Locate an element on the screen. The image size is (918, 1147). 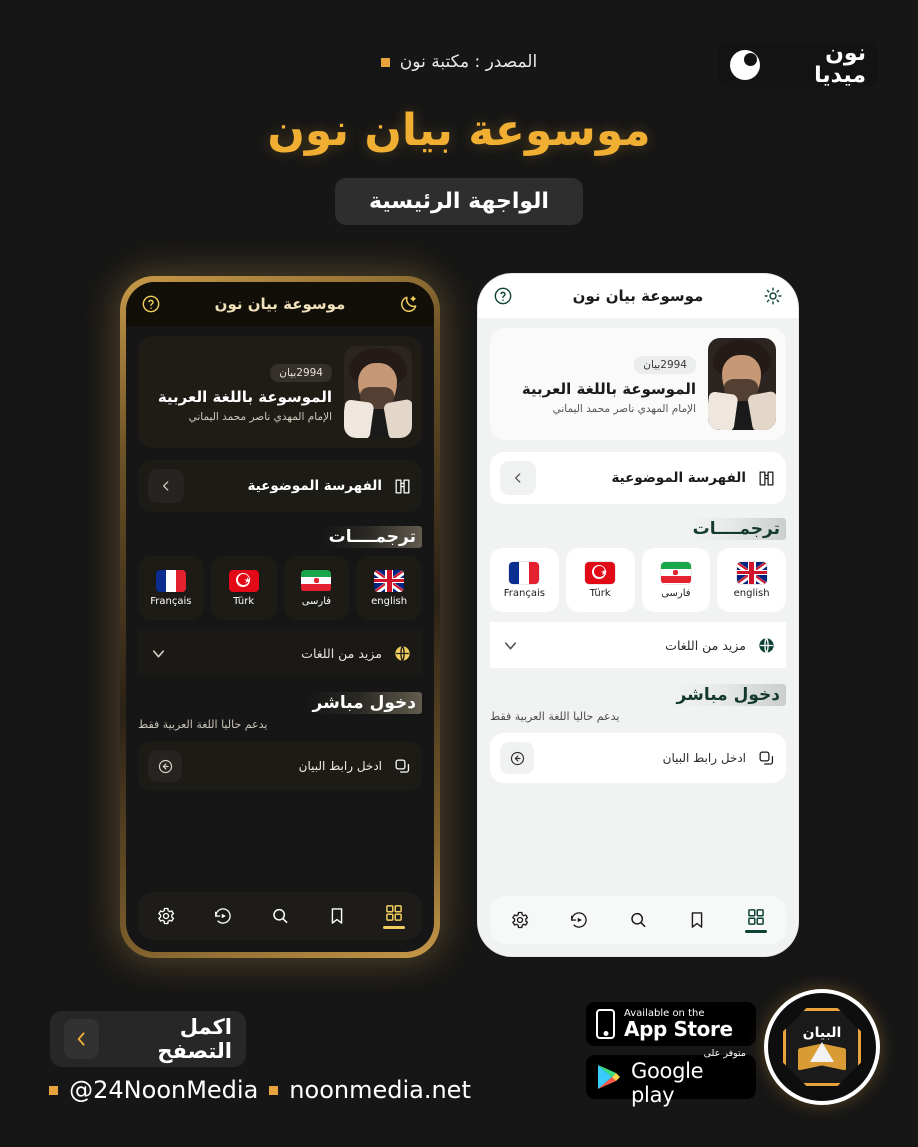
social-handle: @24NoonMedia is located at coordinates (163, 1090).